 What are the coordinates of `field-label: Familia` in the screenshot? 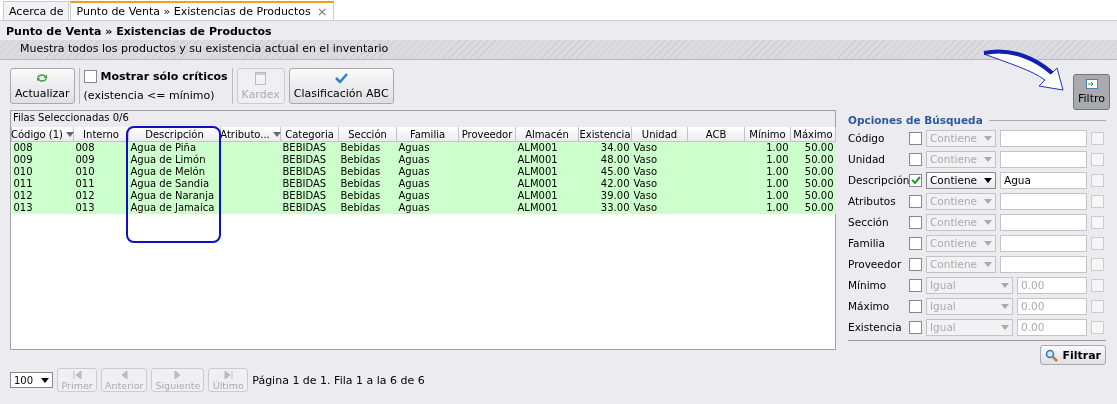 It's located at (867, 243).